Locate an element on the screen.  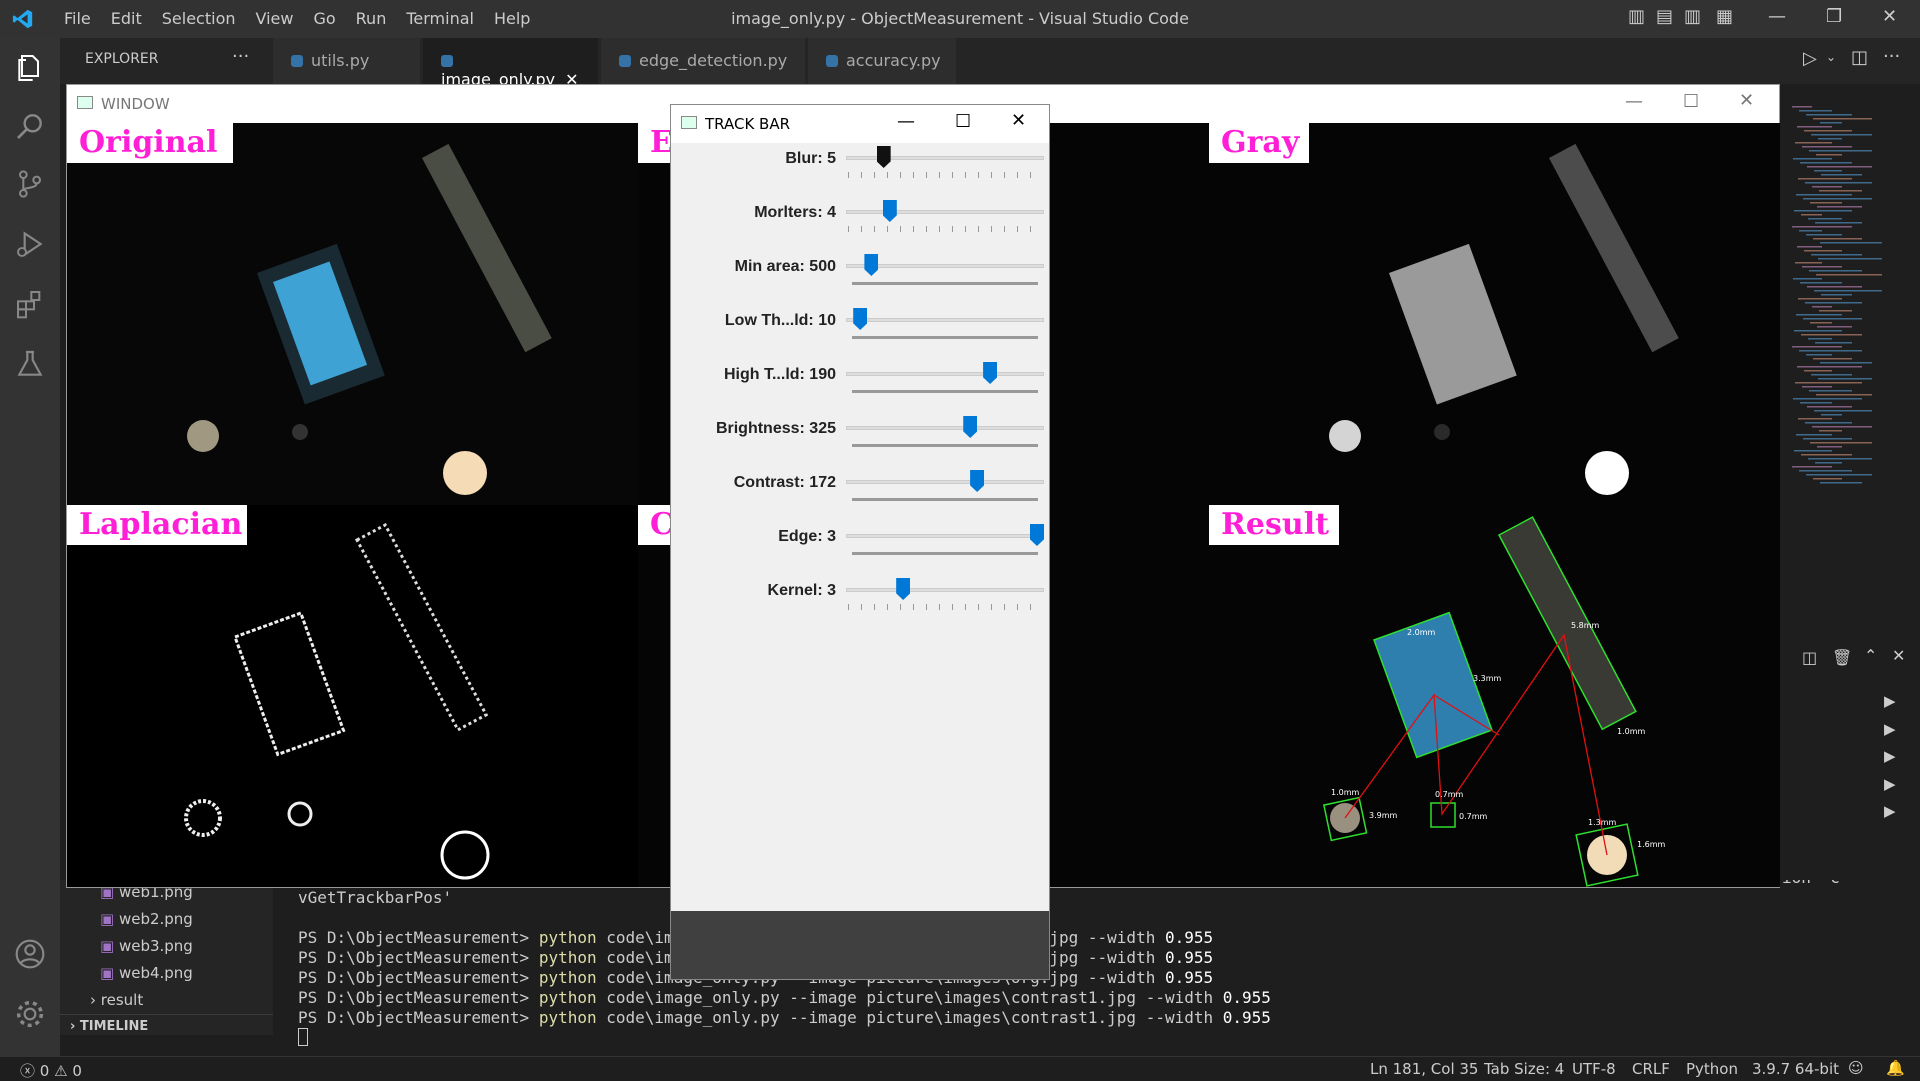
menu-selection: Selection is located at coordinates (199, 18).